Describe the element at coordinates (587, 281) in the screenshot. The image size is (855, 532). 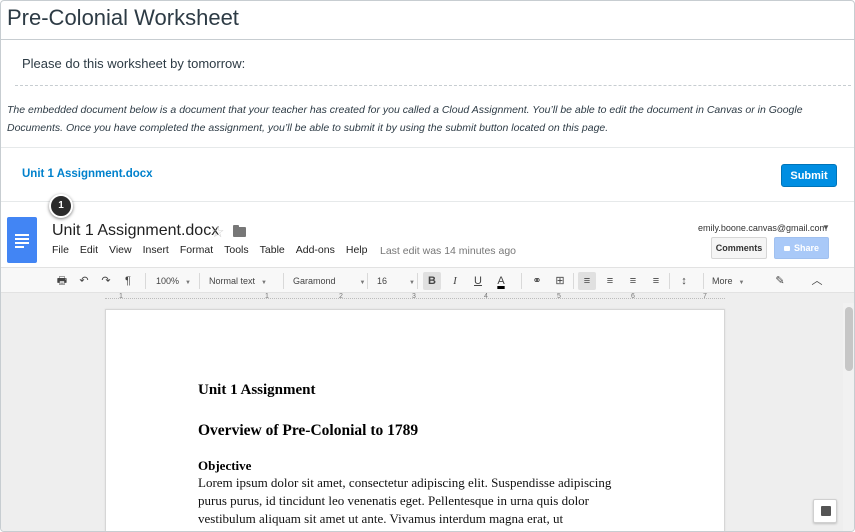
I see `align-left-icon: ≡` at that location.